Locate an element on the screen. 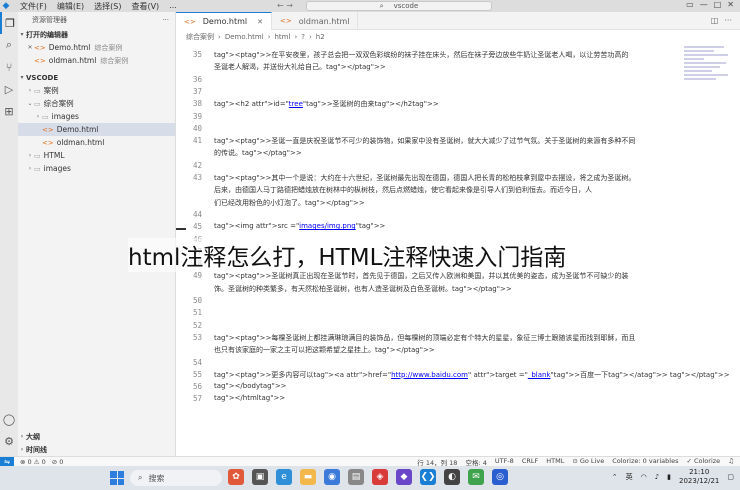 The image size is (740, 490). code-line: 37 is located at coordinates (189, 93).